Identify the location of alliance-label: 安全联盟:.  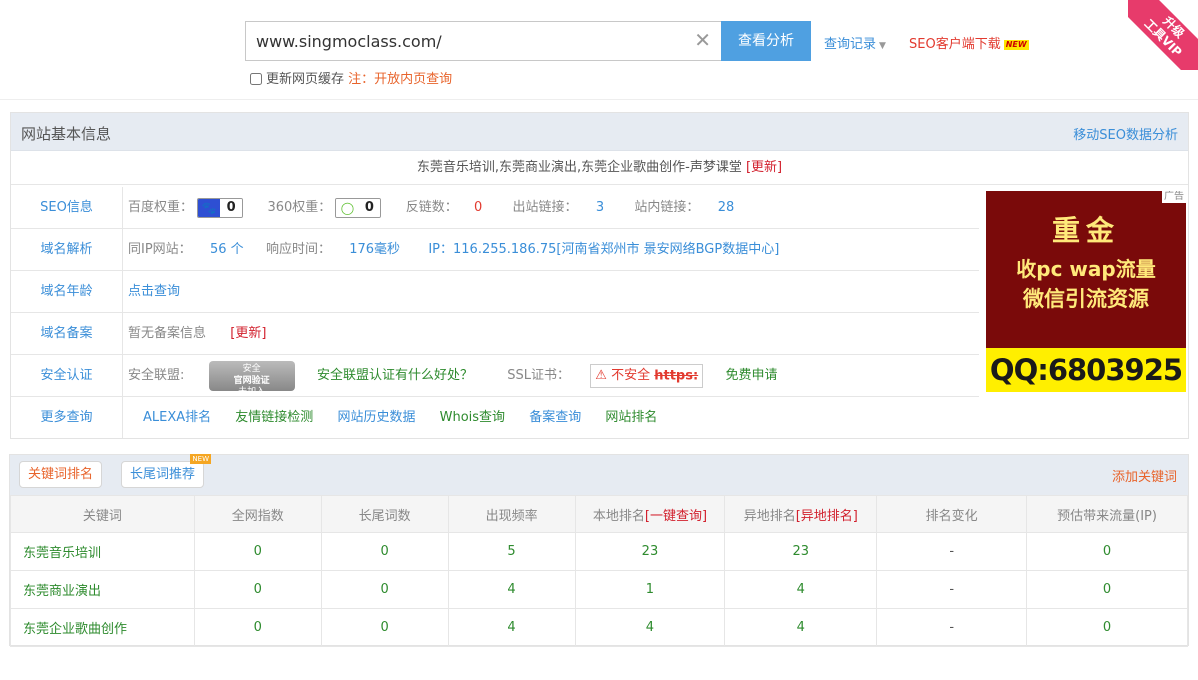
(156, 375).